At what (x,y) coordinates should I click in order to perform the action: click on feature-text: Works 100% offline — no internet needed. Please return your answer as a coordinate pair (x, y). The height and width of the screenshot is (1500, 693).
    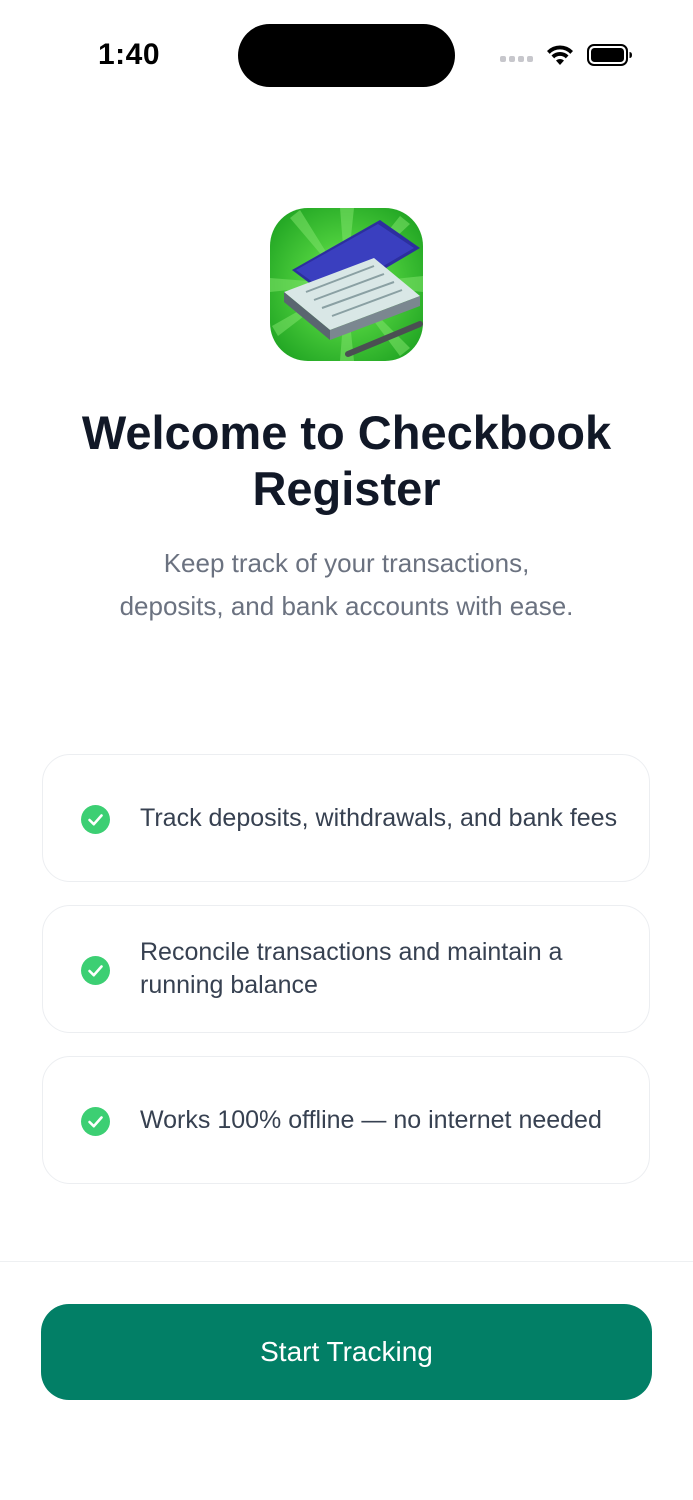
    Looking at the image, I should click on (371, 1119).